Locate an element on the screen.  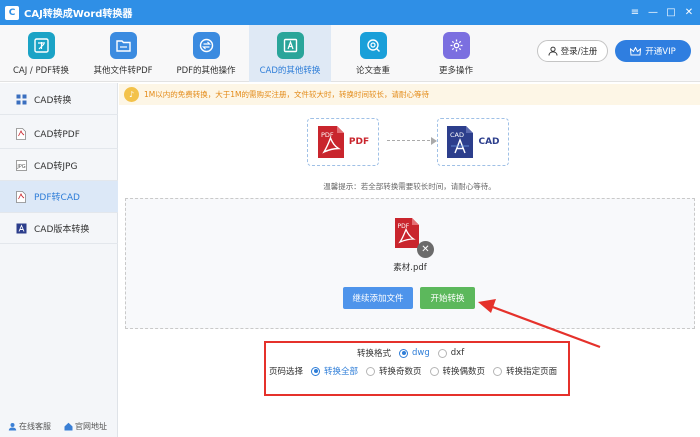
target-format-box: CAD CAD is located at coordinates (473, 142).